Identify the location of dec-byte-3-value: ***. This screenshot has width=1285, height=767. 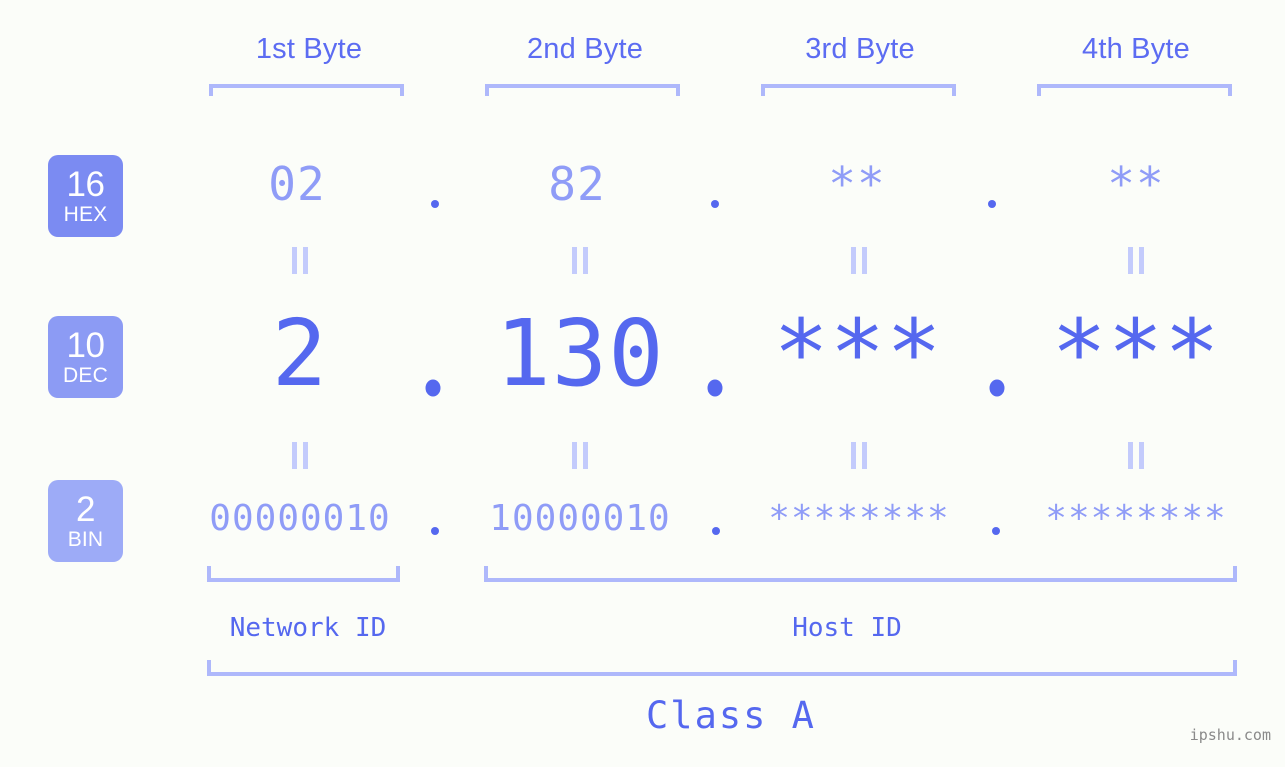
(858, 353).